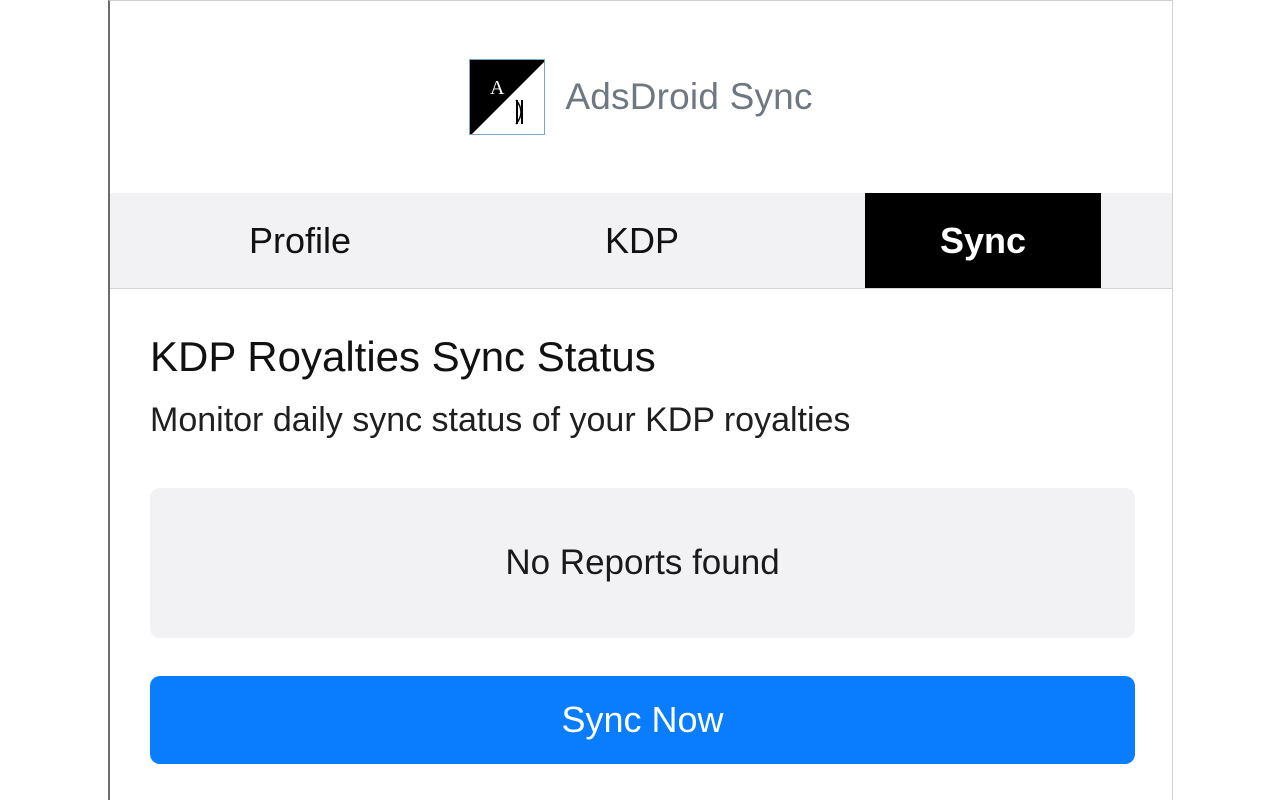 The height and width of the screenshot is (800, 1280). Describe the element at coordinates (983, 240) in the screenshot. I see `tab-sync: Sync` at that location.